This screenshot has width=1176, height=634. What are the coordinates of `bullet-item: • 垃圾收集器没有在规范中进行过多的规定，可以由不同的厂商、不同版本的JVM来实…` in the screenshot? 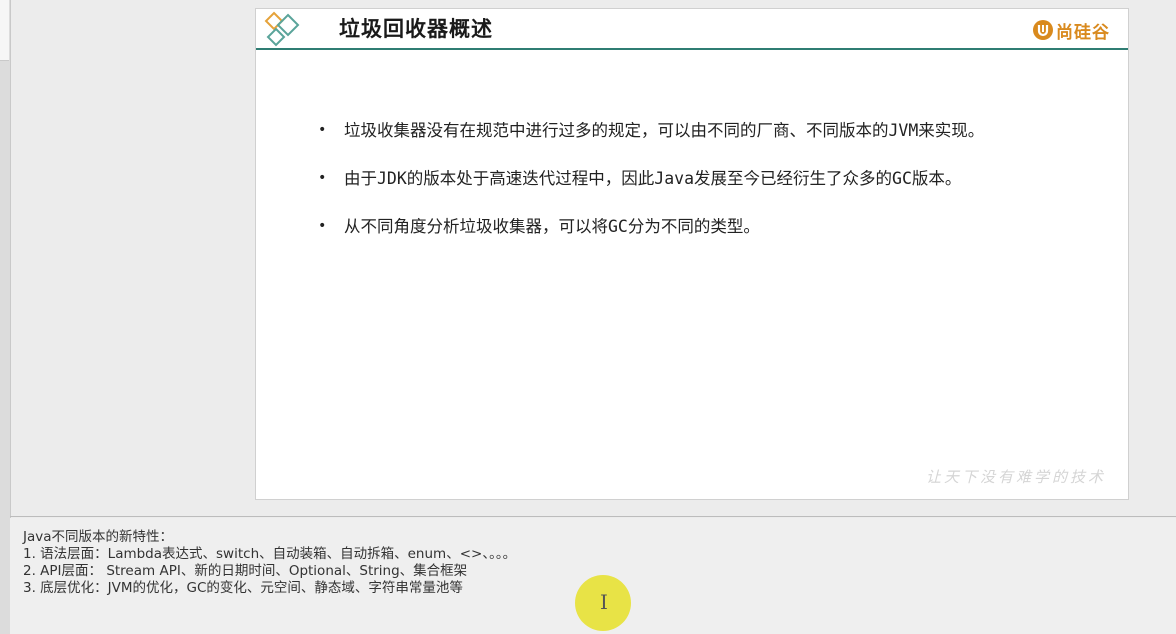 It's located at (696, 130).